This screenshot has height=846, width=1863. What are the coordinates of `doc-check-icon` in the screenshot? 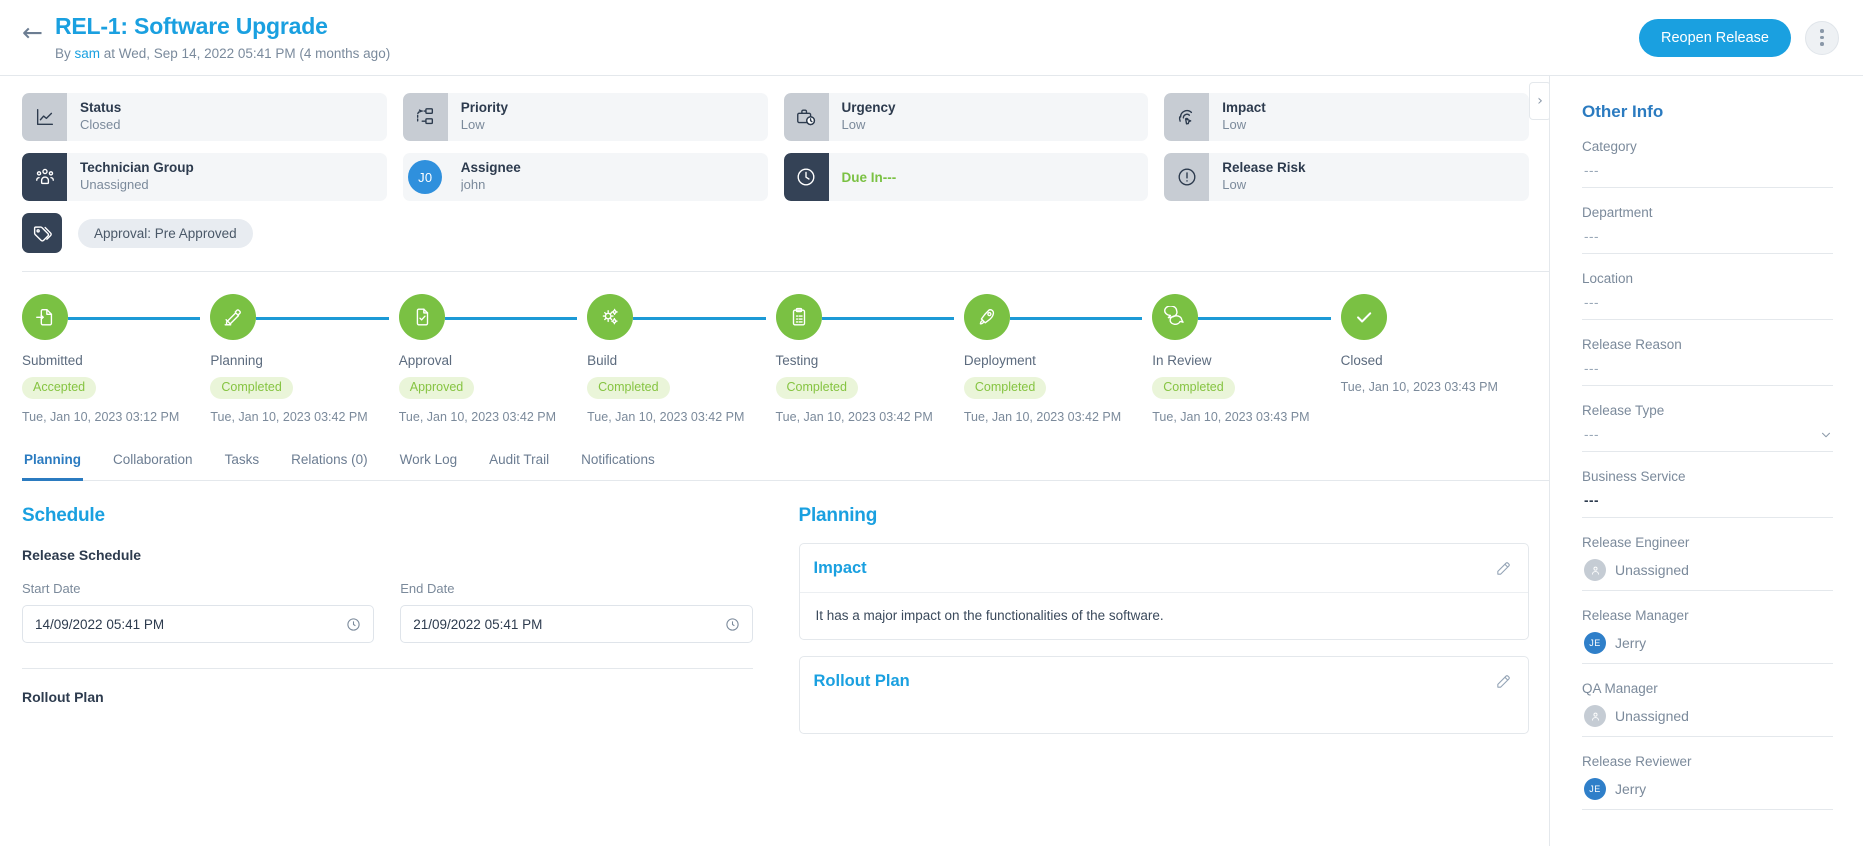 It's located at (421, 317).